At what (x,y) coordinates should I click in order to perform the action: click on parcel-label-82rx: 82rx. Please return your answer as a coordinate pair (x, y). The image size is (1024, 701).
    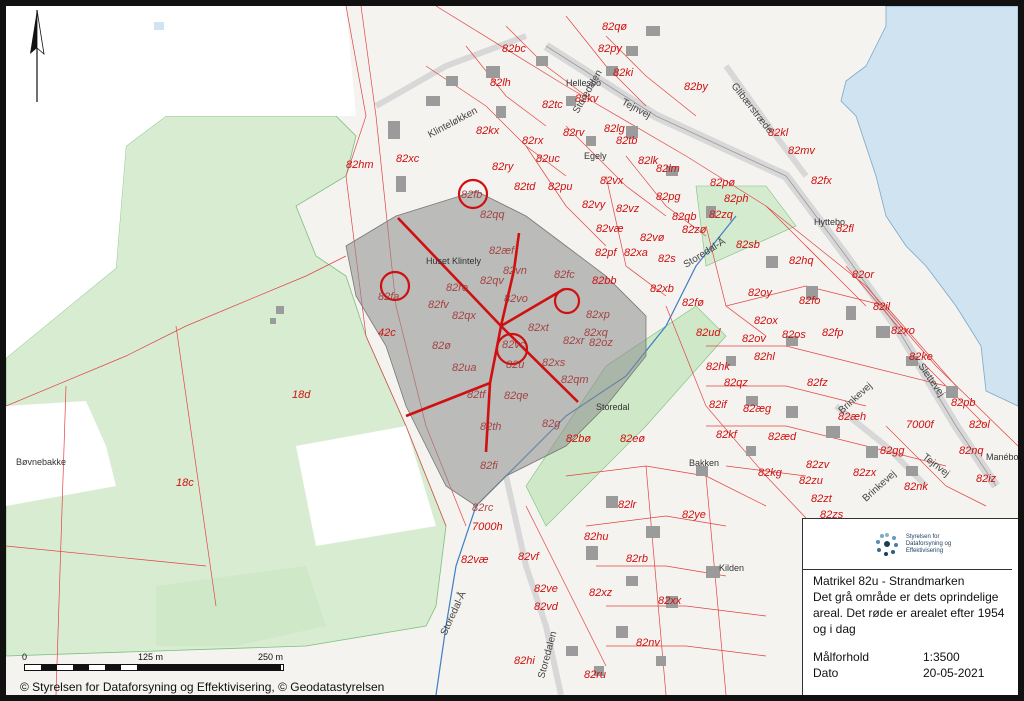
    Looking at the image, I should click on (533, 141).